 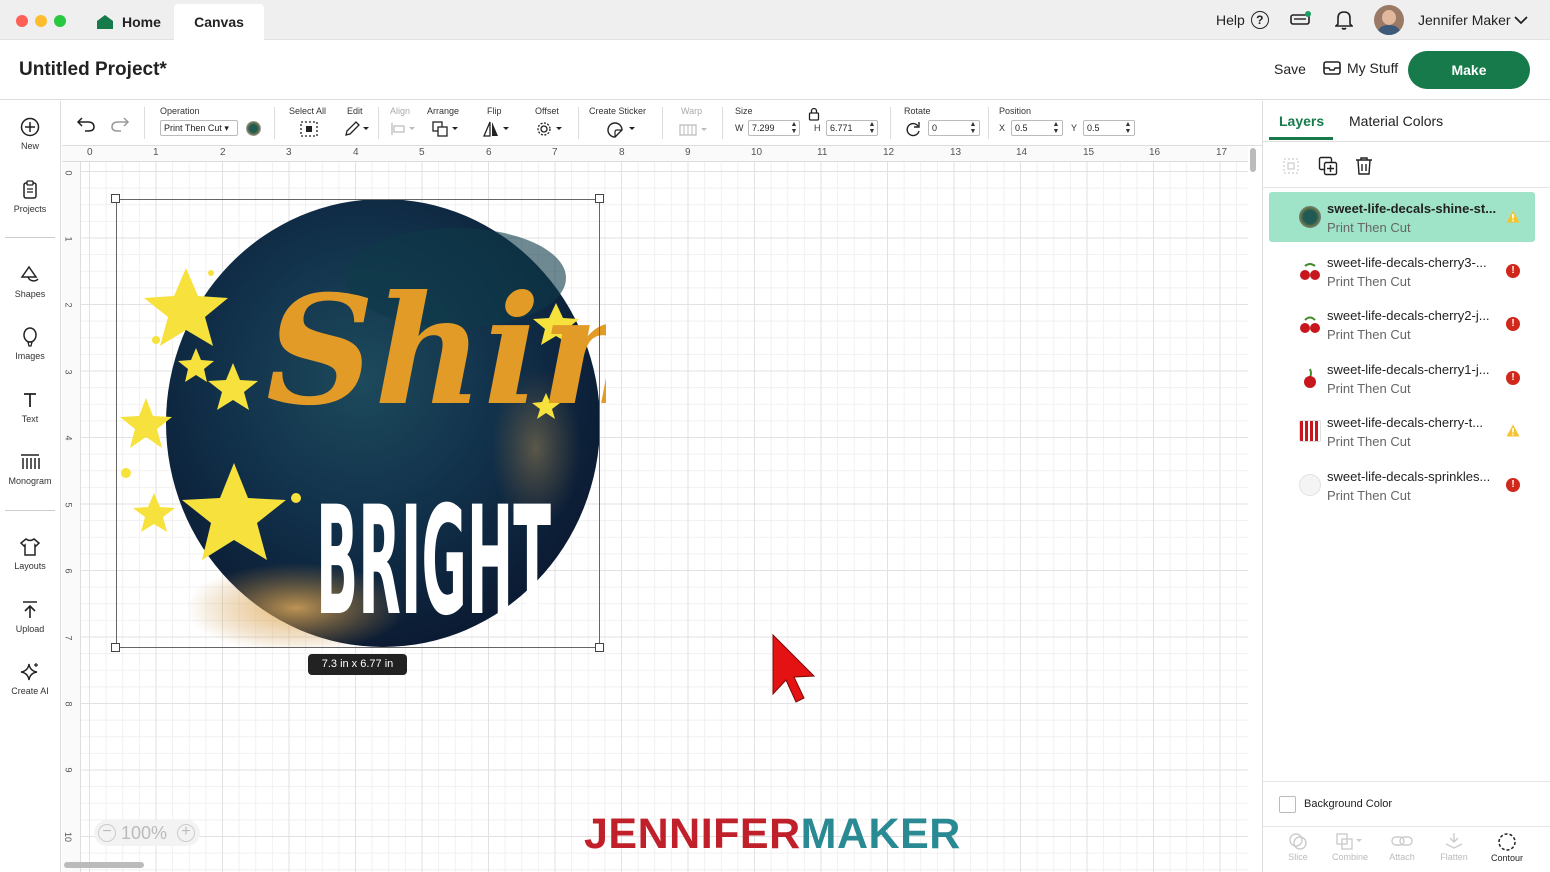 I want to click on layer-operation: Print Then Cut, so click(x=1369, y=388).